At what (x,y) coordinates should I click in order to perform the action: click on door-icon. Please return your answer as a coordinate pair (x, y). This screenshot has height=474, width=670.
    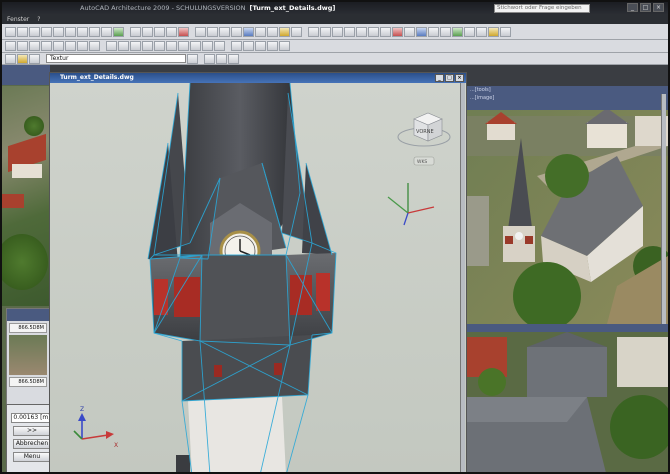
    Looking at the image, I should click on (325, 31).